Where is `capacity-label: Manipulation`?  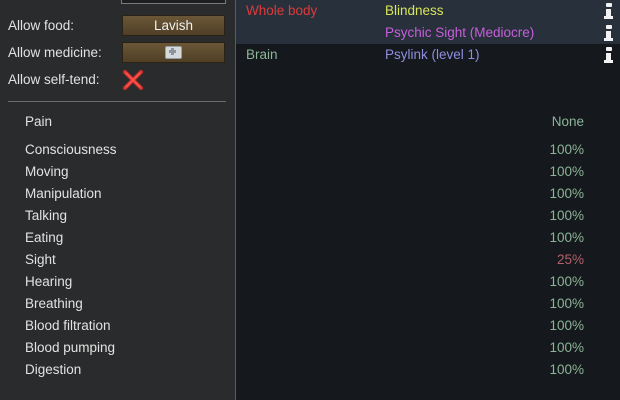
capacity-label: Manipulation is located at coordinates (63, 193).